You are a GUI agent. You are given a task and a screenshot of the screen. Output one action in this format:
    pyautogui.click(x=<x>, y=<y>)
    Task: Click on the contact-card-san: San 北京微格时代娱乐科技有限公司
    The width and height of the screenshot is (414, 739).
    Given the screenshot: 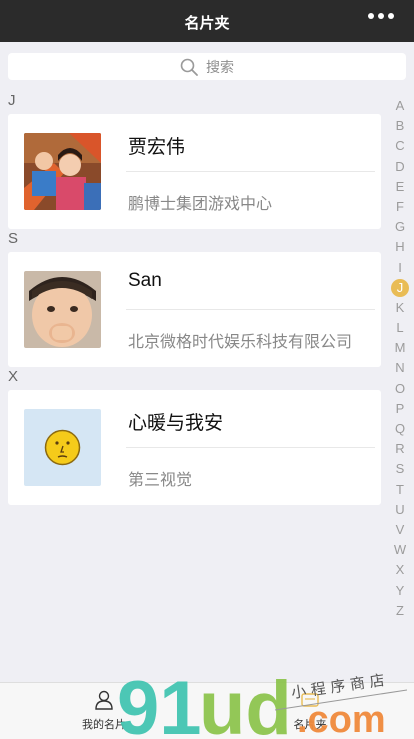 What is the action you would take?
    pyautogui.click(x=194, y=309)
    